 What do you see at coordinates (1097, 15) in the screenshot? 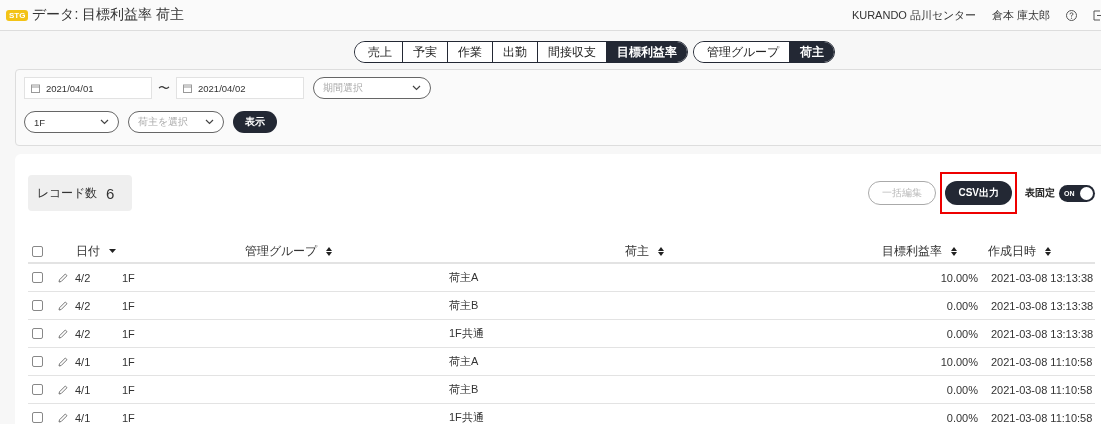
I see `logout-icon` at bounding box center [1097, 15].